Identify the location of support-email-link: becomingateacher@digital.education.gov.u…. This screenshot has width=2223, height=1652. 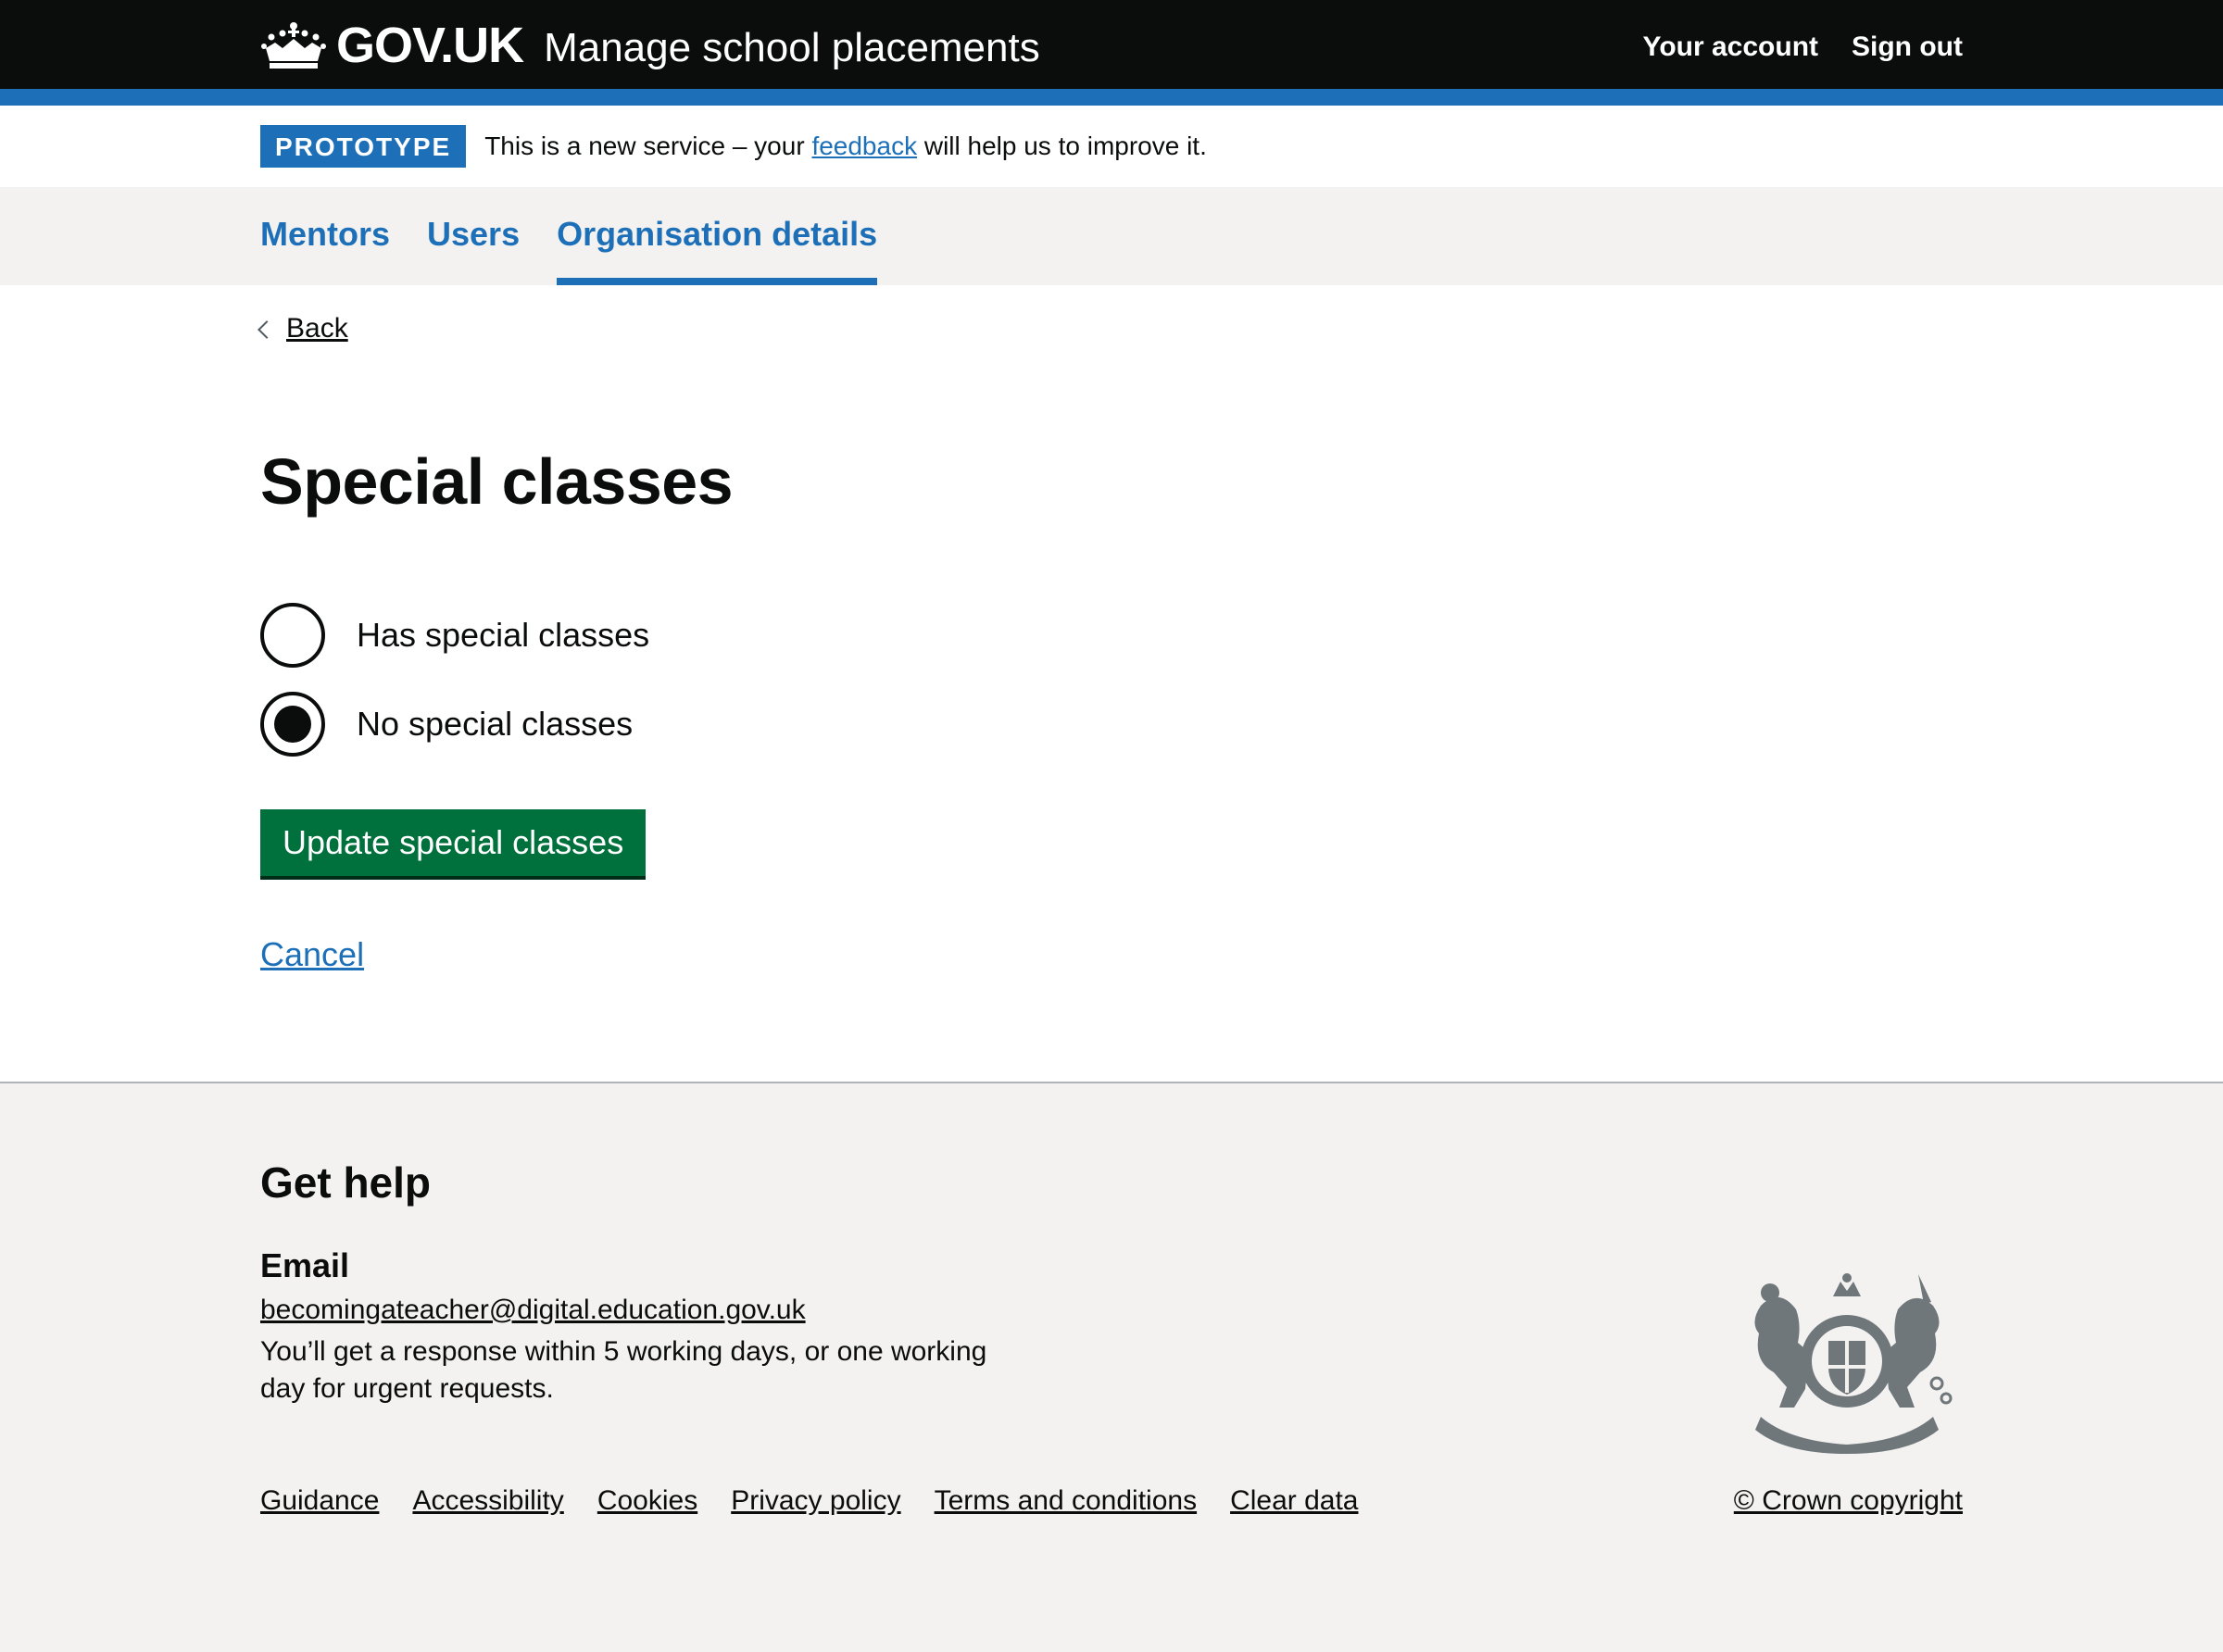
(533, 1310).